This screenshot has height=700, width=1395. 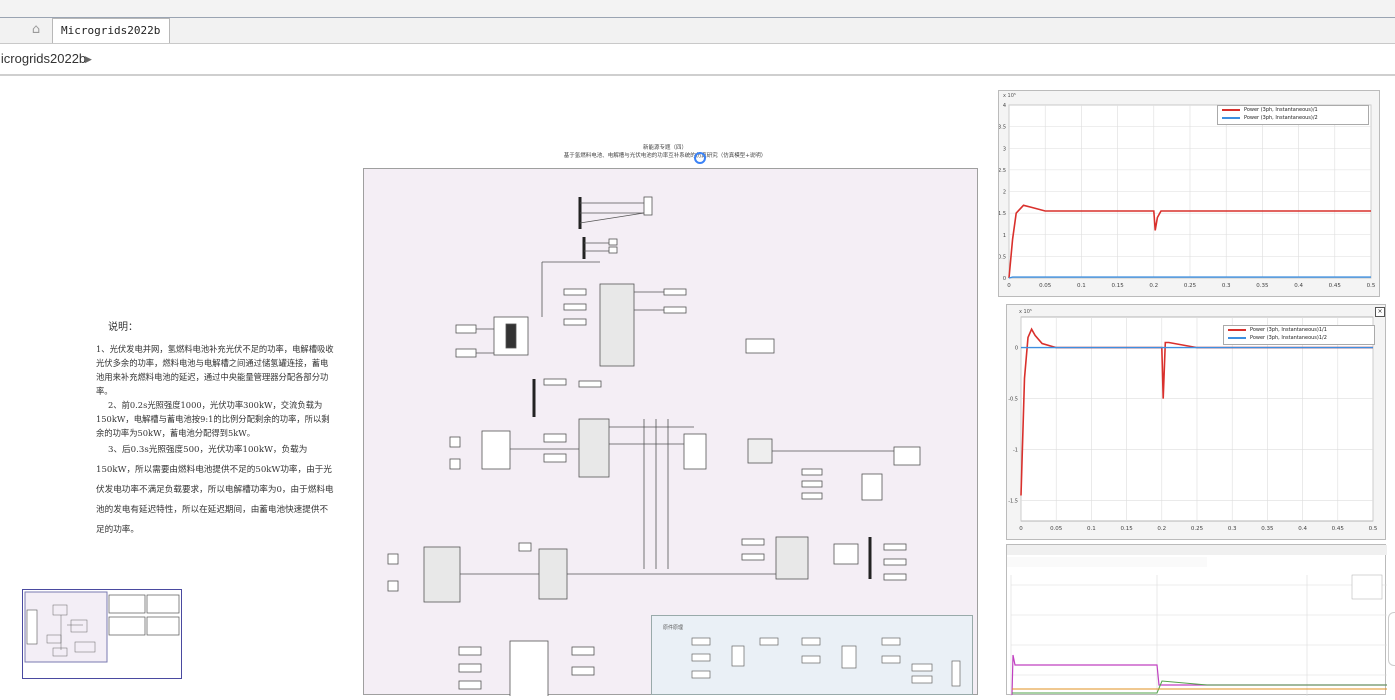 What do you see at coordinates (826, 662) in the screenshot?
I see `subsystem-diagram` at bounding box center [826, 662].